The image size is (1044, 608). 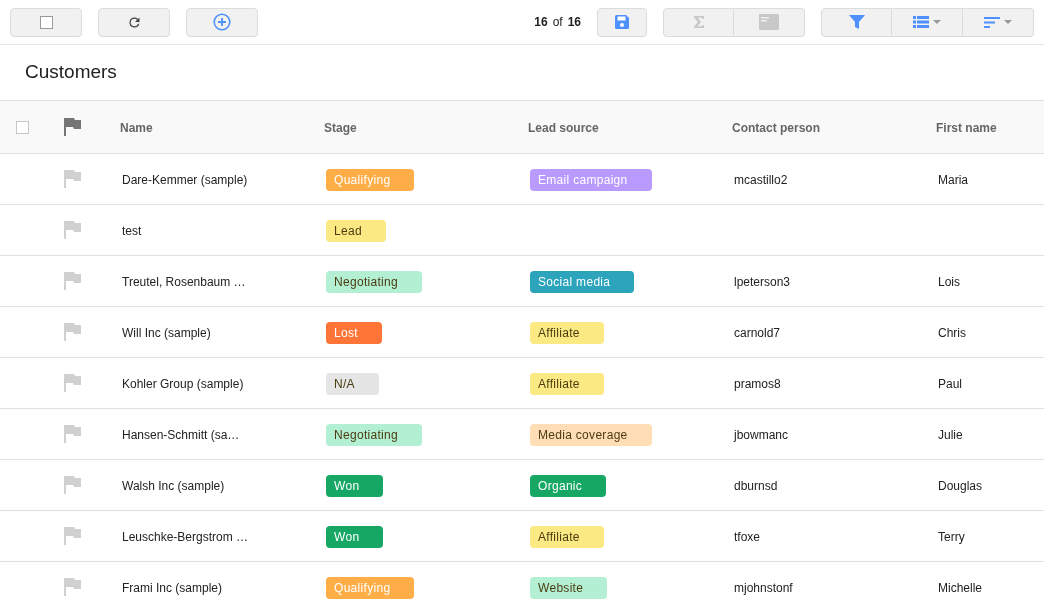 What do you see at coordinates (949, 282) in the screenshot?
I see `table-cell: Lois` at bounding box center [949, 282].